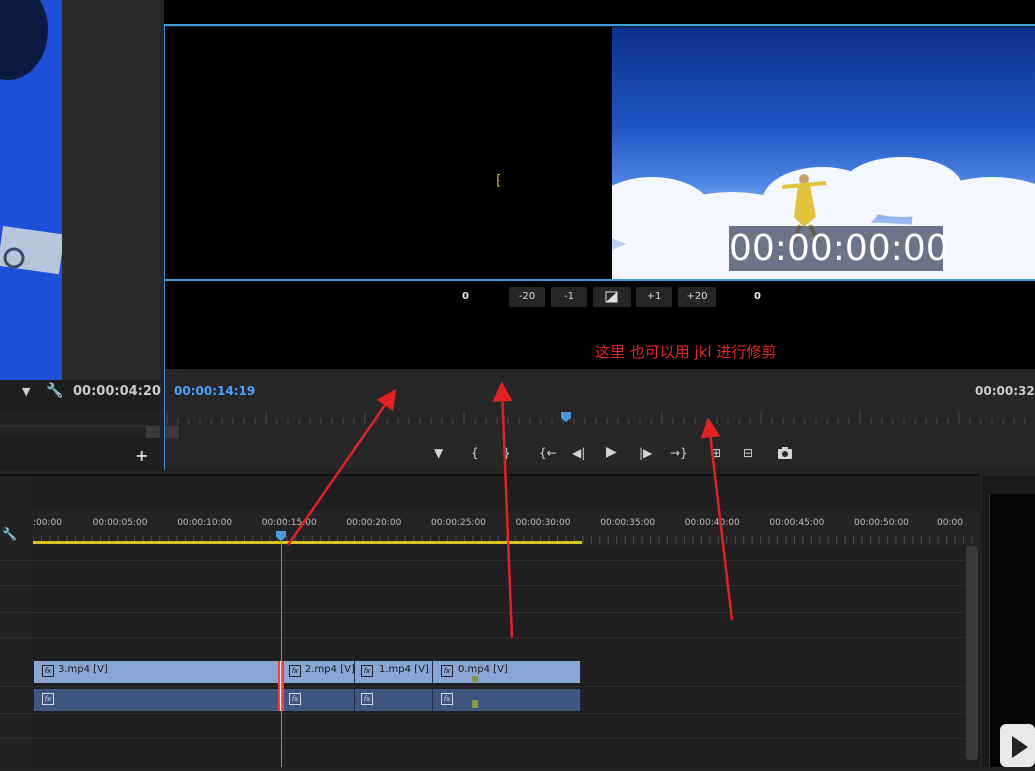 The width and height of the screenshot is (1035, 771). I want to click on step-back-button: ◀|, so click(578, 453).